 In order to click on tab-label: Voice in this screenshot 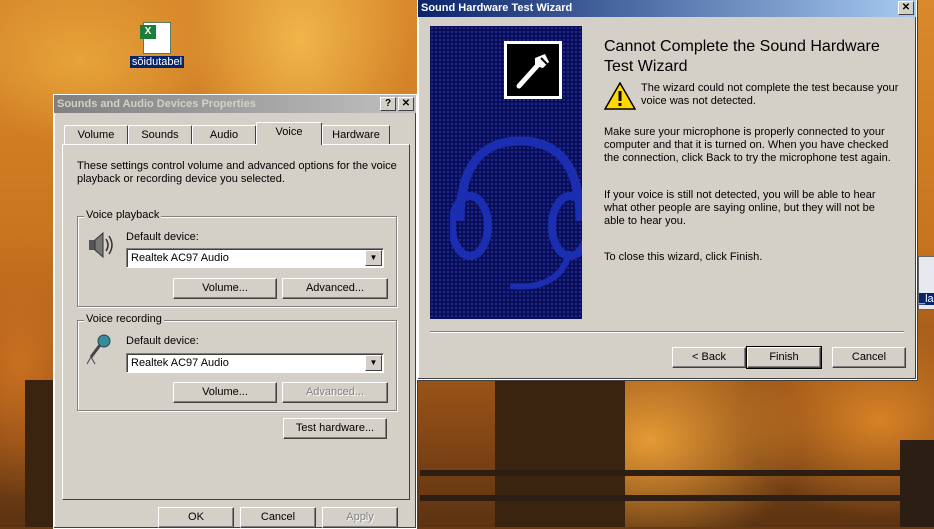, I will do `click(289, 132)`.